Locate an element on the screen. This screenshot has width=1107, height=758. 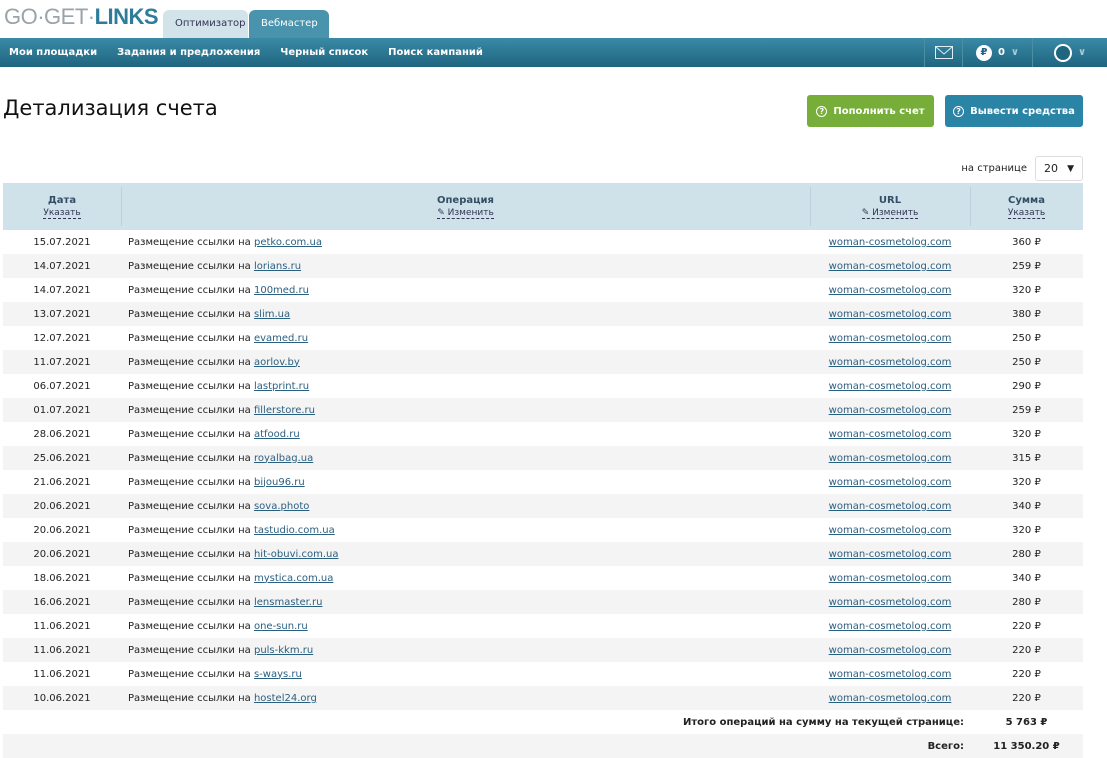
topup-label: Пополнить счет is located at coordinates (879, 111).